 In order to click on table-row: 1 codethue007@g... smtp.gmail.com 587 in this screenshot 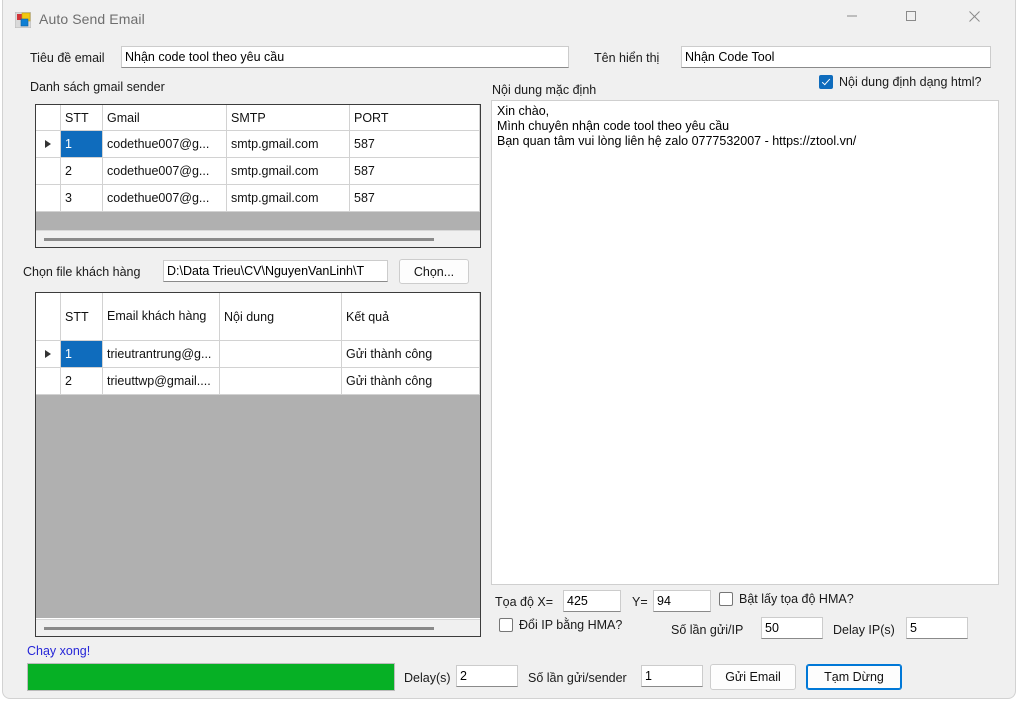, I will do `click(258, 144)`.